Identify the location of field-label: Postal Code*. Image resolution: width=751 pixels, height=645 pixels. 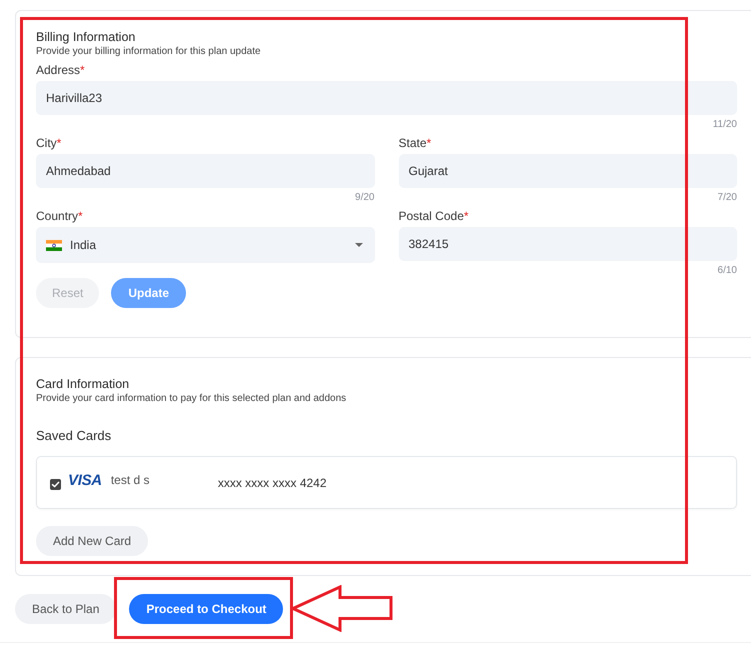
(434, 216).